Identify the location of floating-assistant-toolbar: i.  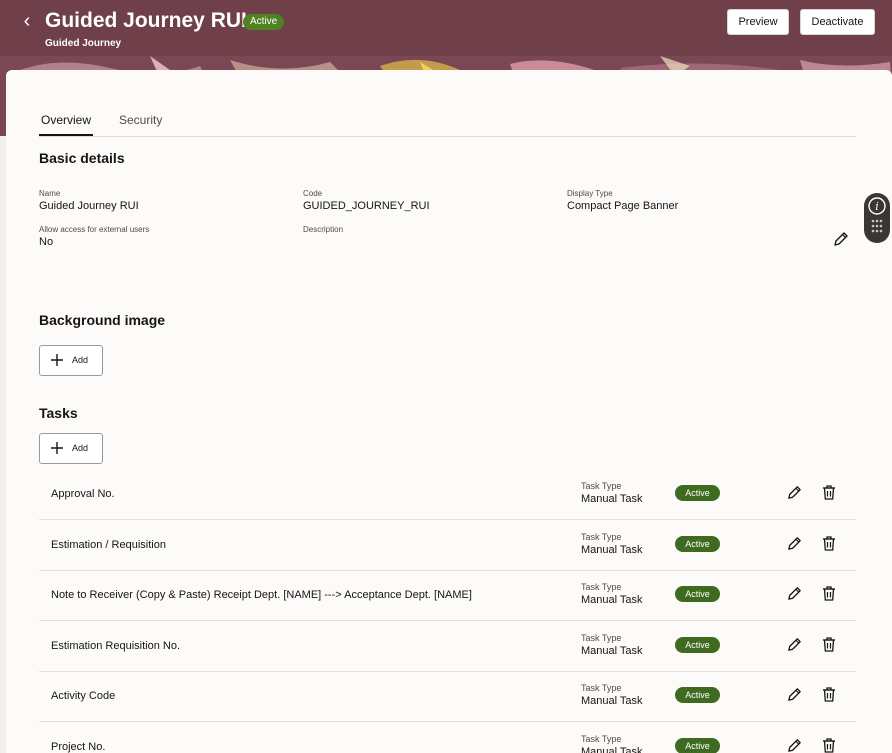
(877, 218).